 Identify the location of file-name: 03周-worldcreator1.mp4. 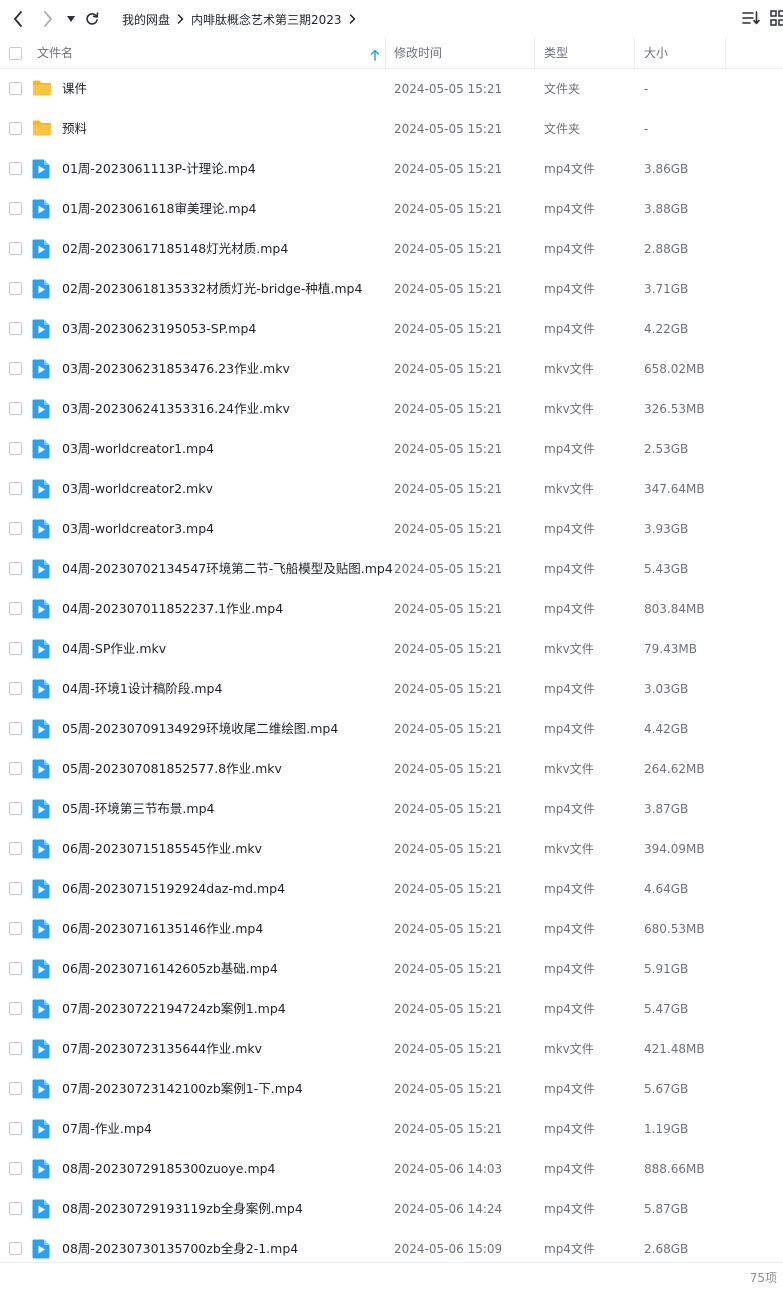
(138, 449).